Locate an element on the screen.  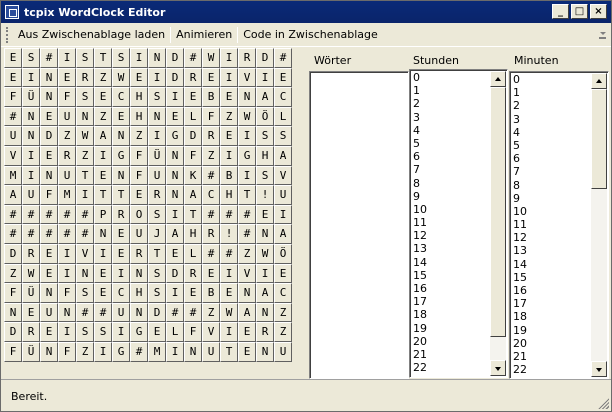
list-item: 20 is located at coordinates (419, 341).